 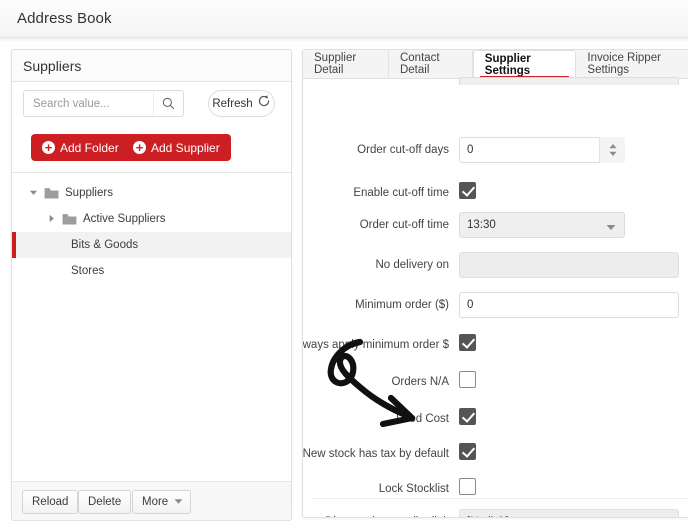 What do you see at coordinates (232, 103) in the screenshot?
I see `refresh-button-label: Refresh` at bounding box center [232, 103].